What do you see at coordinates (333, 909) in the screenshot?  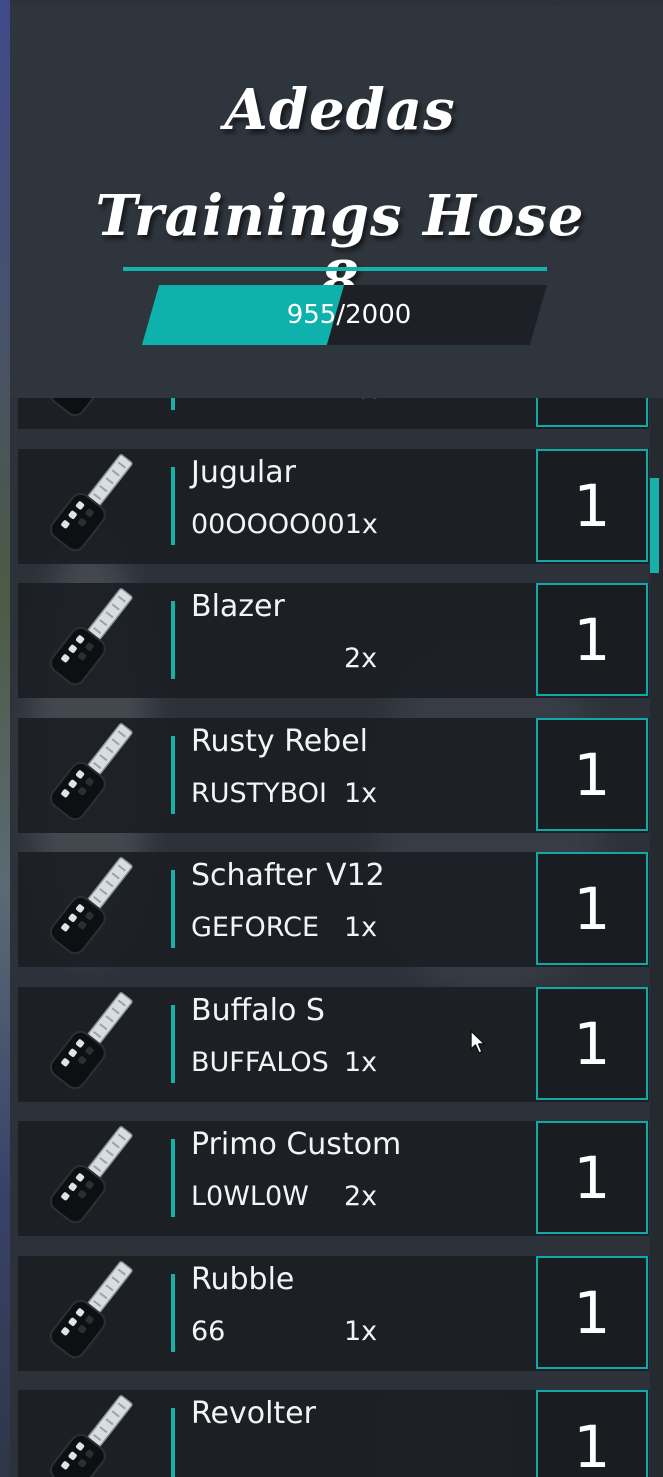 I see `list-item: Schafter V12 GEFORCE 1x 1` at bounding box center [333, 909].